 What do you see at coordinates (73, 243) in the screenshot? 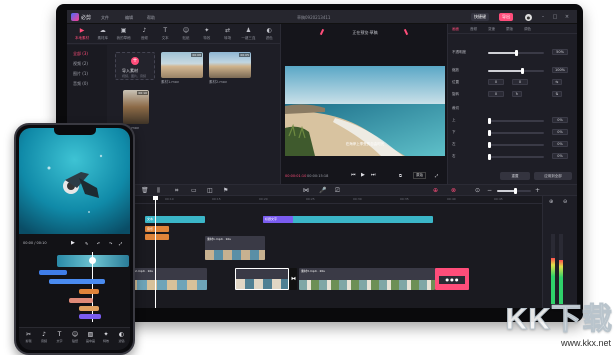
I see `phone-play-icon: ▶` at bounding box center [73, 243].